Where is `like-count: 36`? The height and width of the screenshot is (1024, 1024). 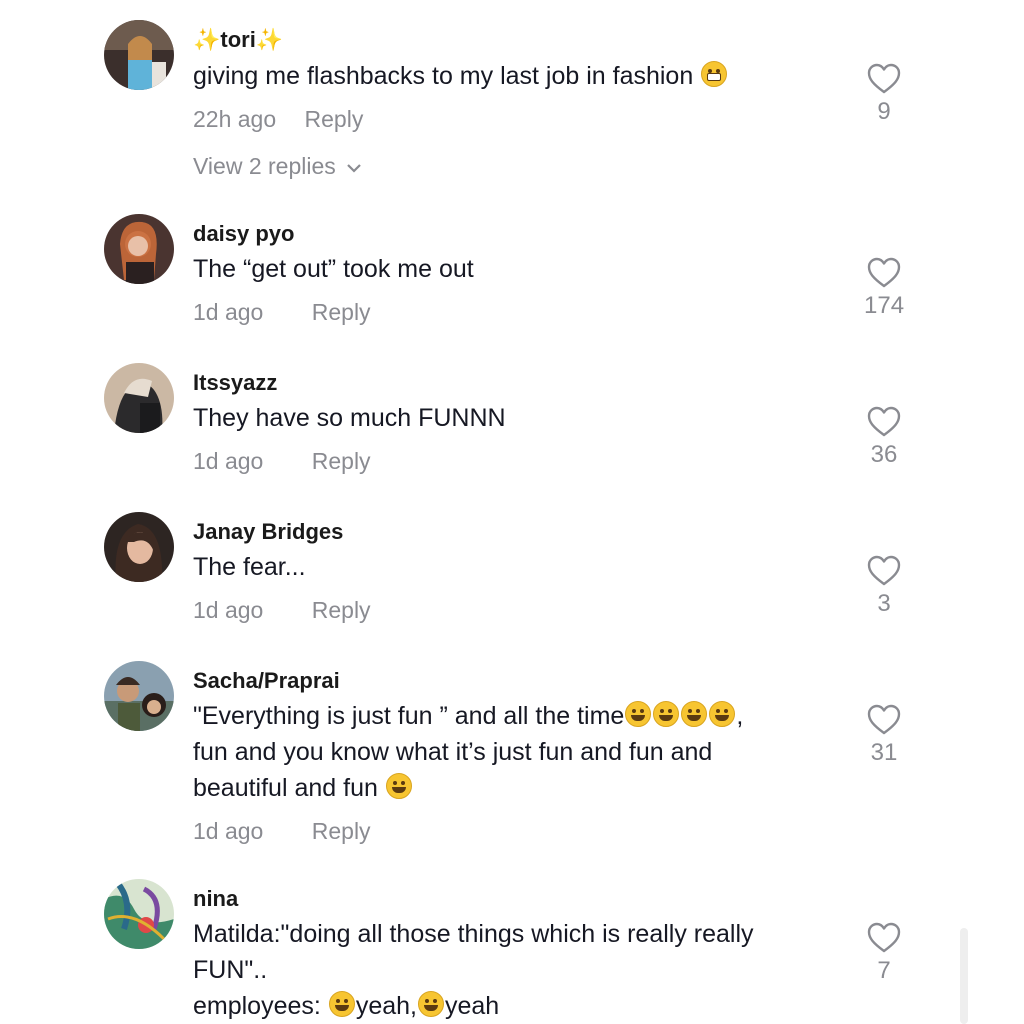 like-count: 36 is located at coordinates (884, 454).